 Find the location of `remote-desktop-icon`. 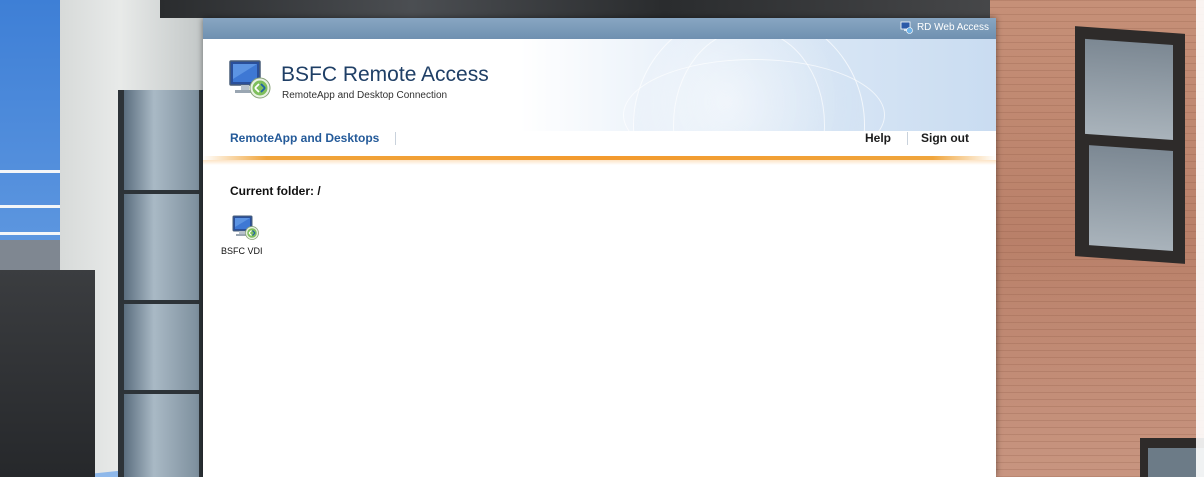

remote-desktop-icon is located at coordinates (246, 228).